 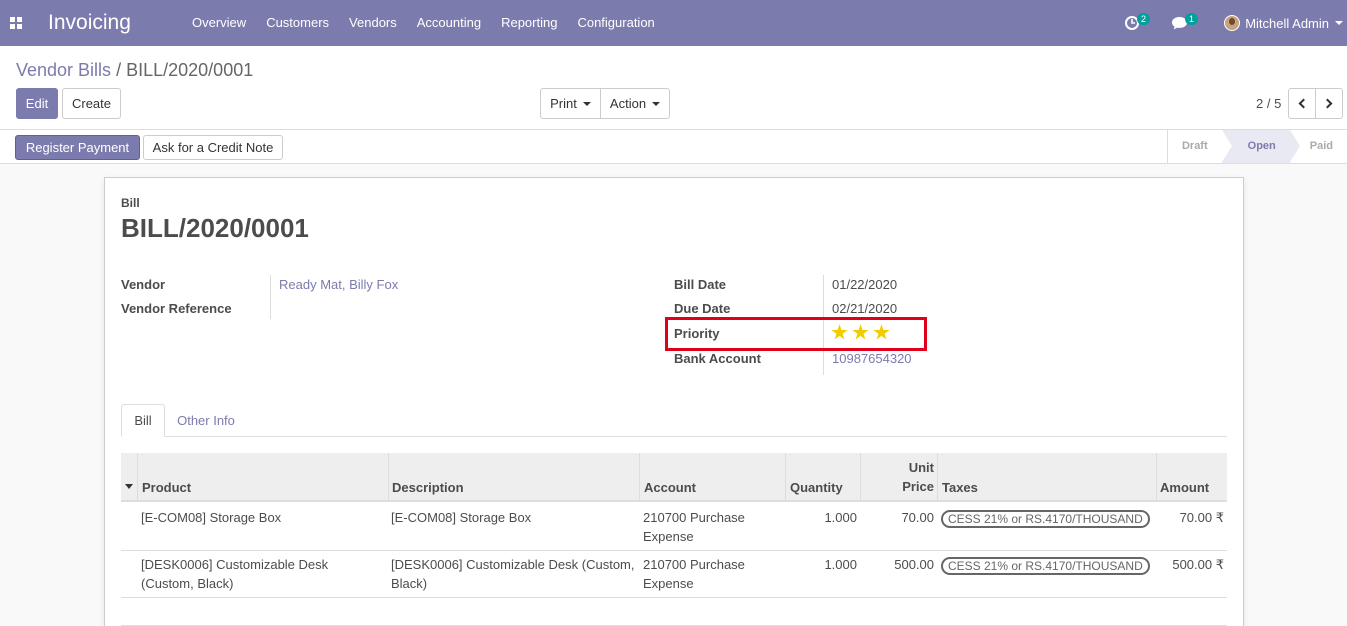 I want to click on row-1-quantity: 1.000, so click(x=840, y=517).